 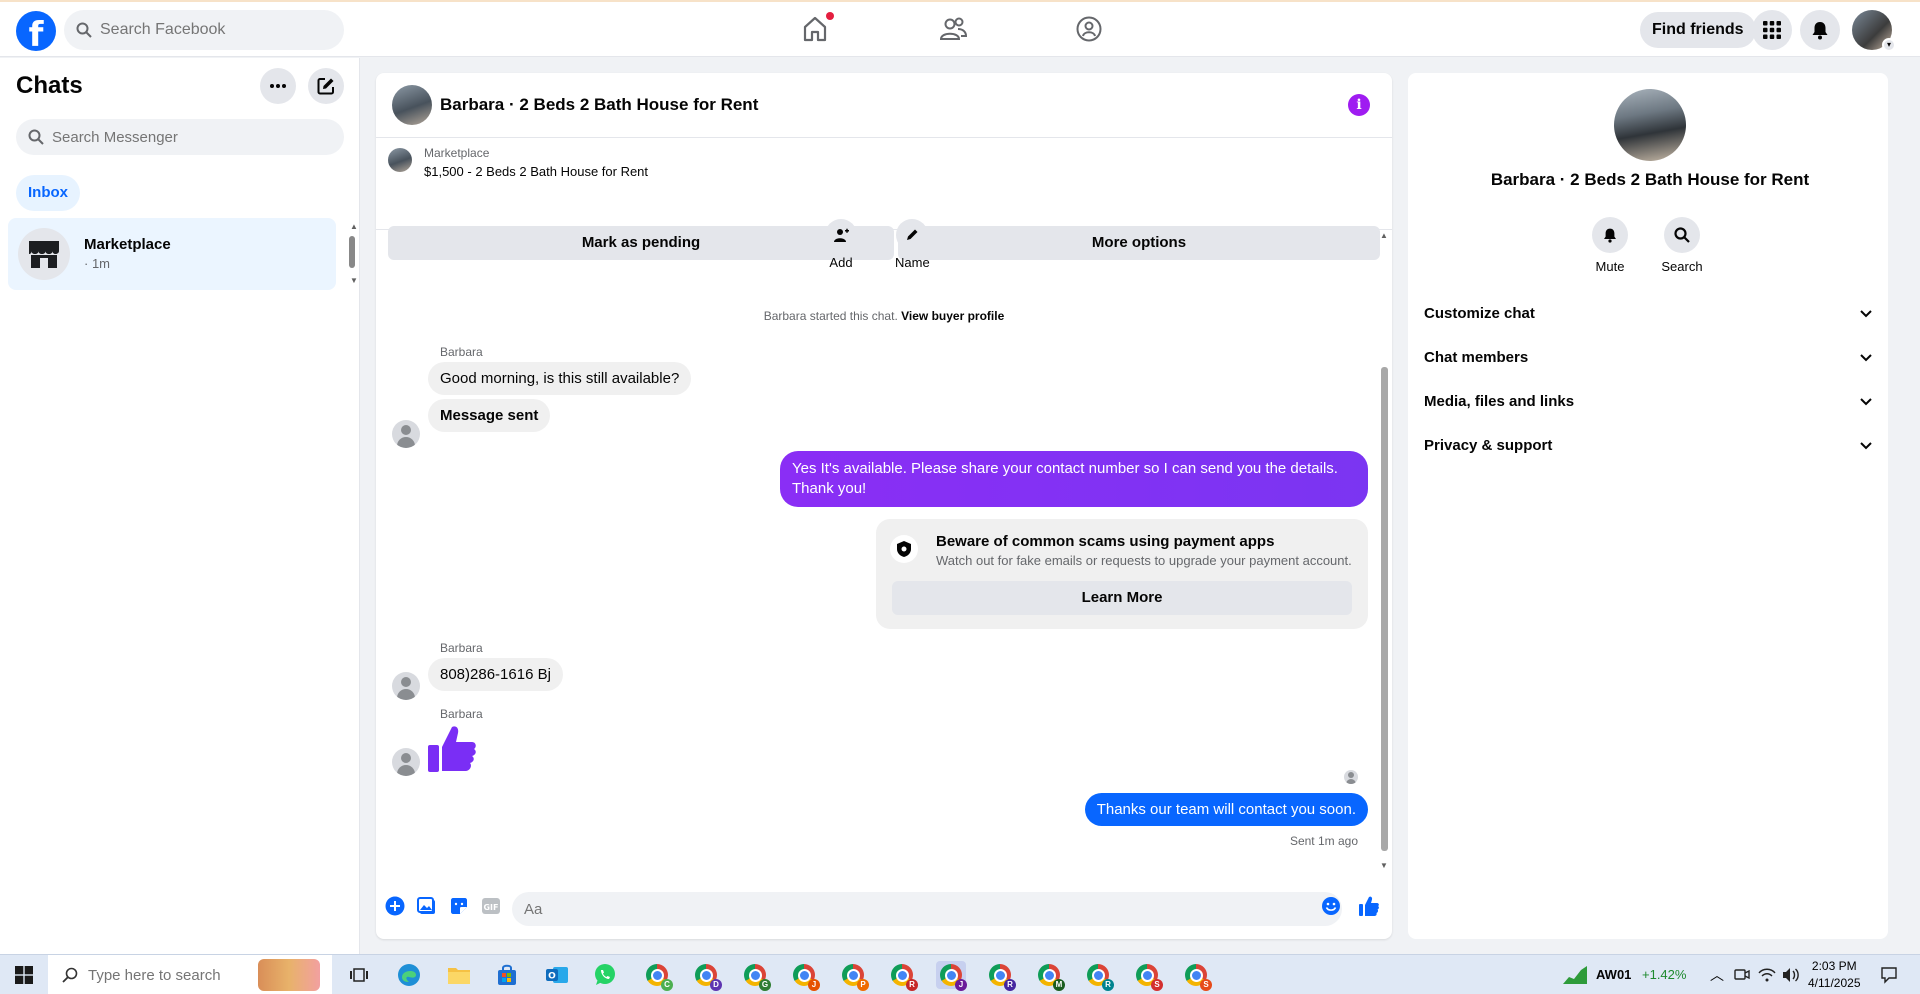 I want to click on chrome-profile-g-icon: G, so click(x=755, y=976).